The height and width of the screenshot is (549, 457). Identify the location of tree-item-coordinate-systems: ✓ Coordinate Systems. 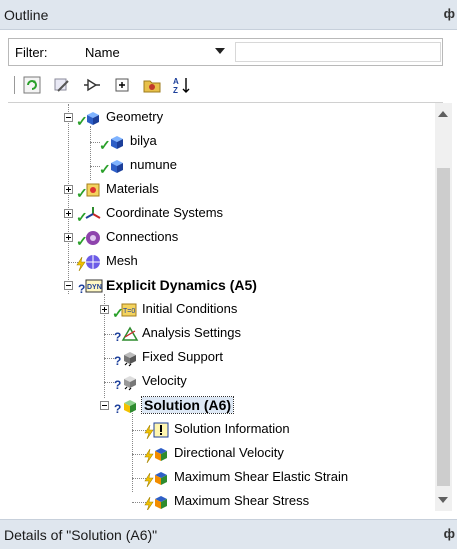
(218, 214).